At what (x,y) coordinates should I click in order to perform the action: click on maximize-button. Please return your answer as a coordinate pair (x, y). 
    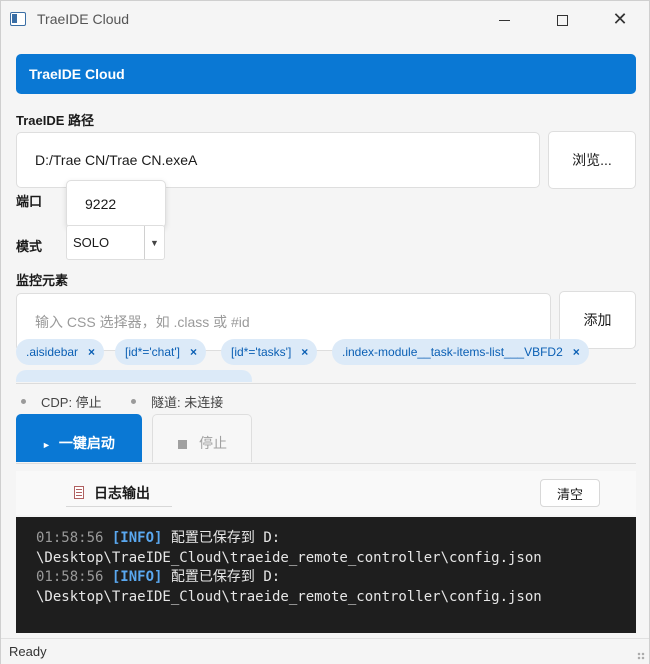
    Looking at the image, I should click on (562, 20).